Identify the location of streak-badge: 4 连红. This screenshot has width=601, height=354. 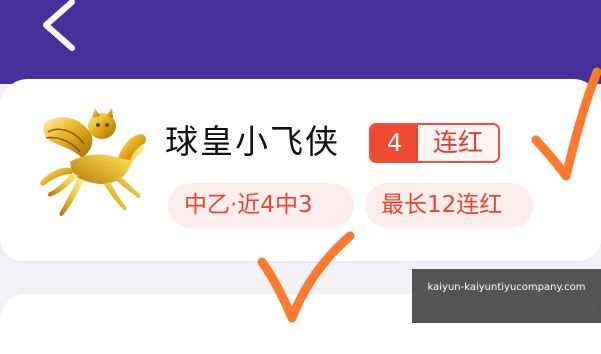
(434, 143).